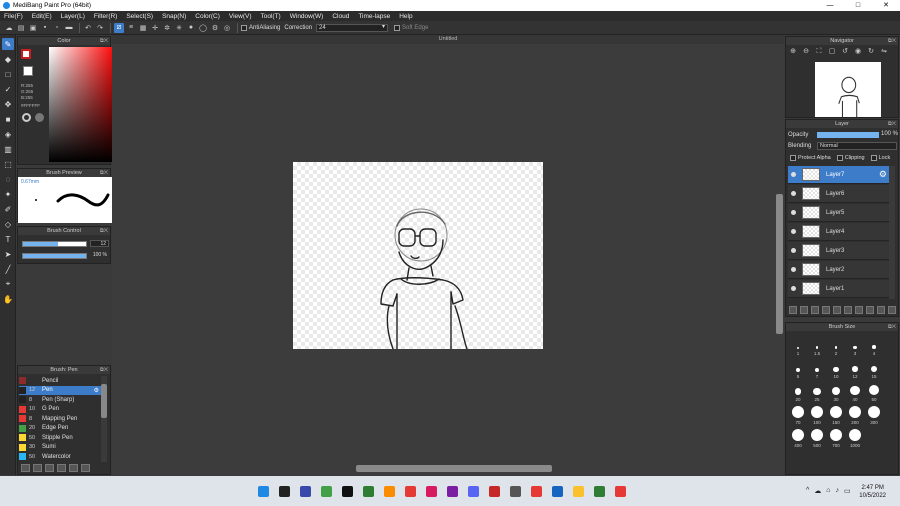  What do you see at coordinates (119, 27) in the screenshot?
I see `snap-off-icon: ⧄` at bounding box center [119, 27].